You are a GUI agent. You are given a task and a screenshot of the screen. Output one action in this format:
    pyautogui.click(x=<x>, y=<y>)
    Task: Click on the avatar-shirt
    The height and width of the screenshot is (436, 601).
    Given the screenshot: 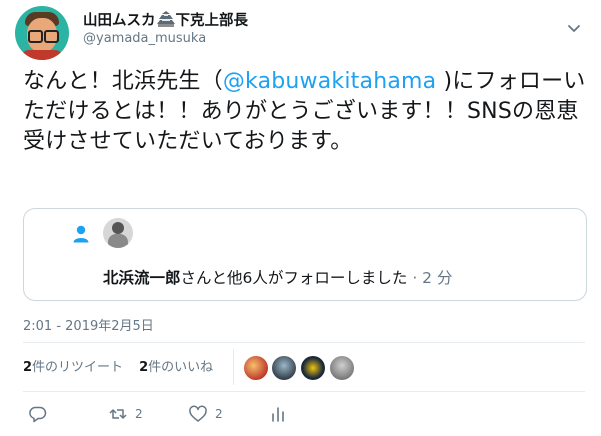 What is the action you would take?
    pyautogui.click(x=42, y=55)
    